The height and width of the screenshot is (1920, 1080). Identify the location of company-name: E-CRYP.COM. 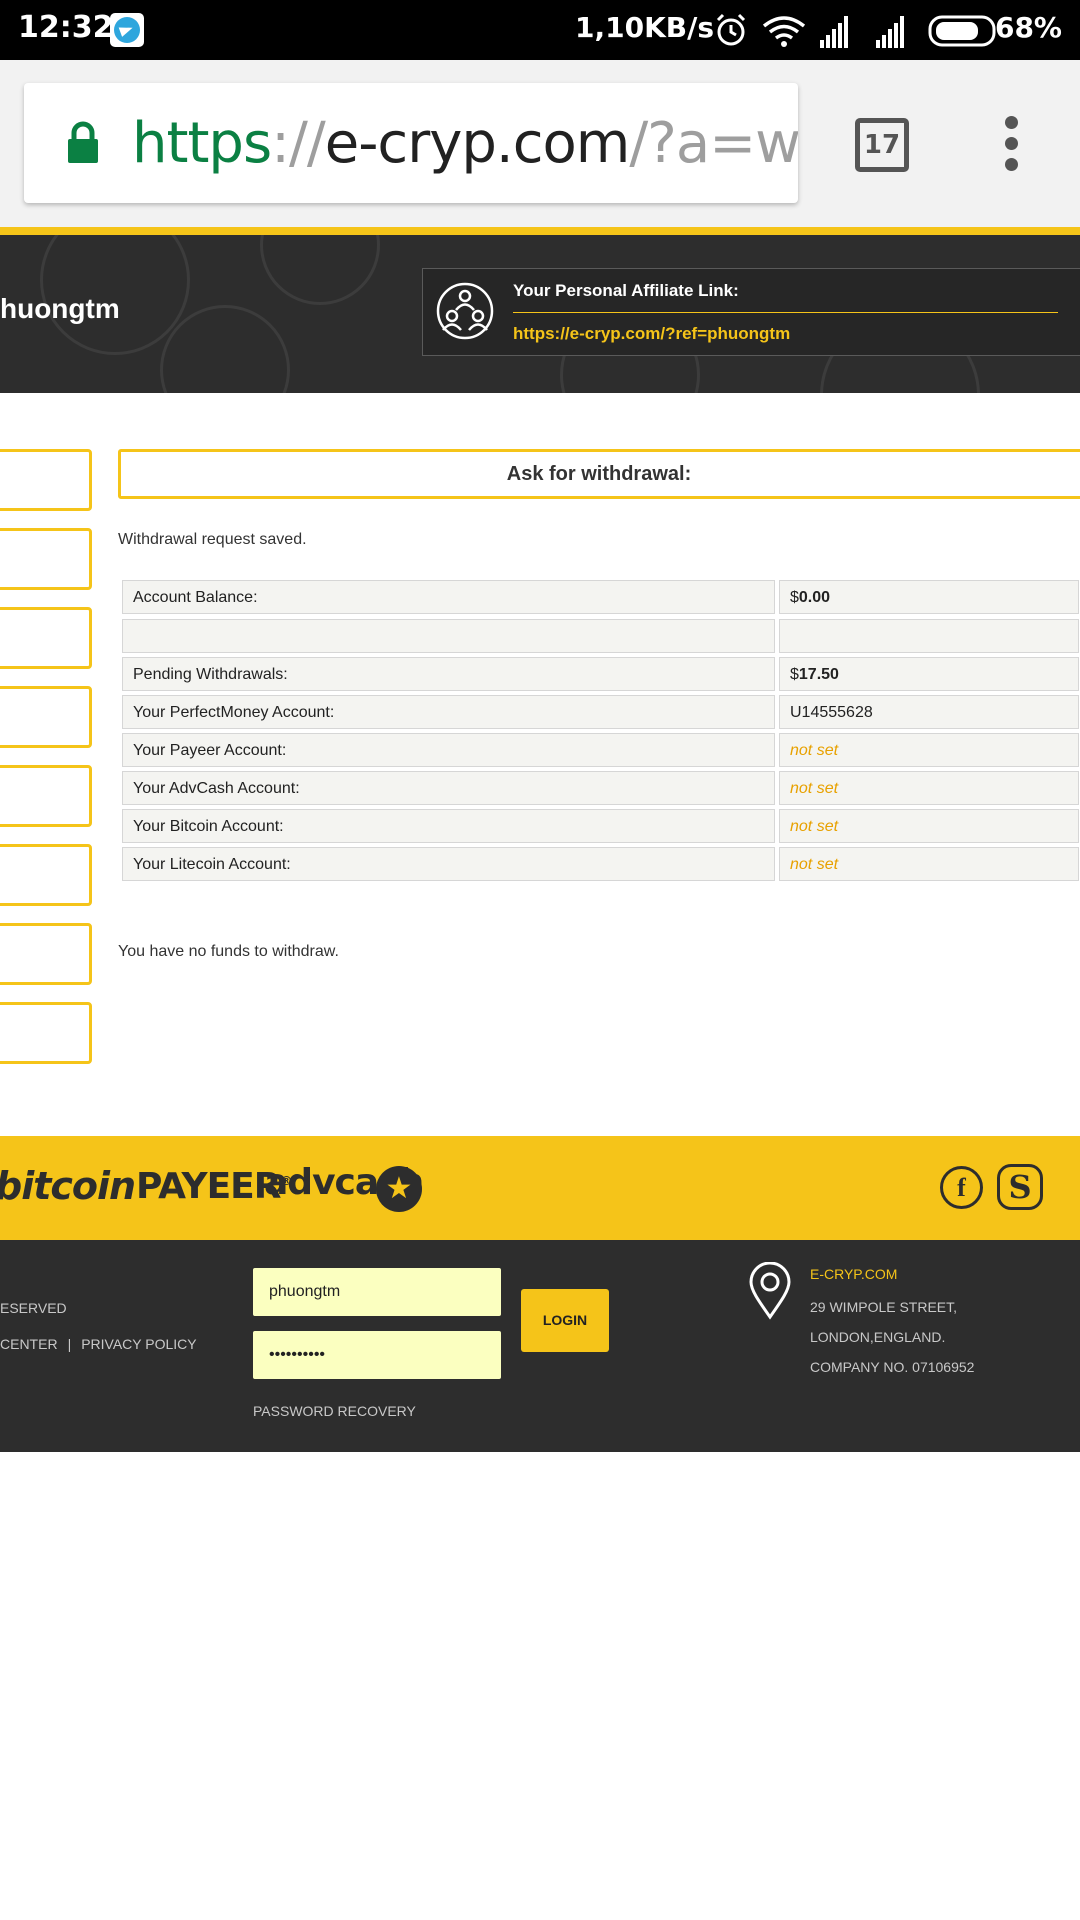
(853, 1274).